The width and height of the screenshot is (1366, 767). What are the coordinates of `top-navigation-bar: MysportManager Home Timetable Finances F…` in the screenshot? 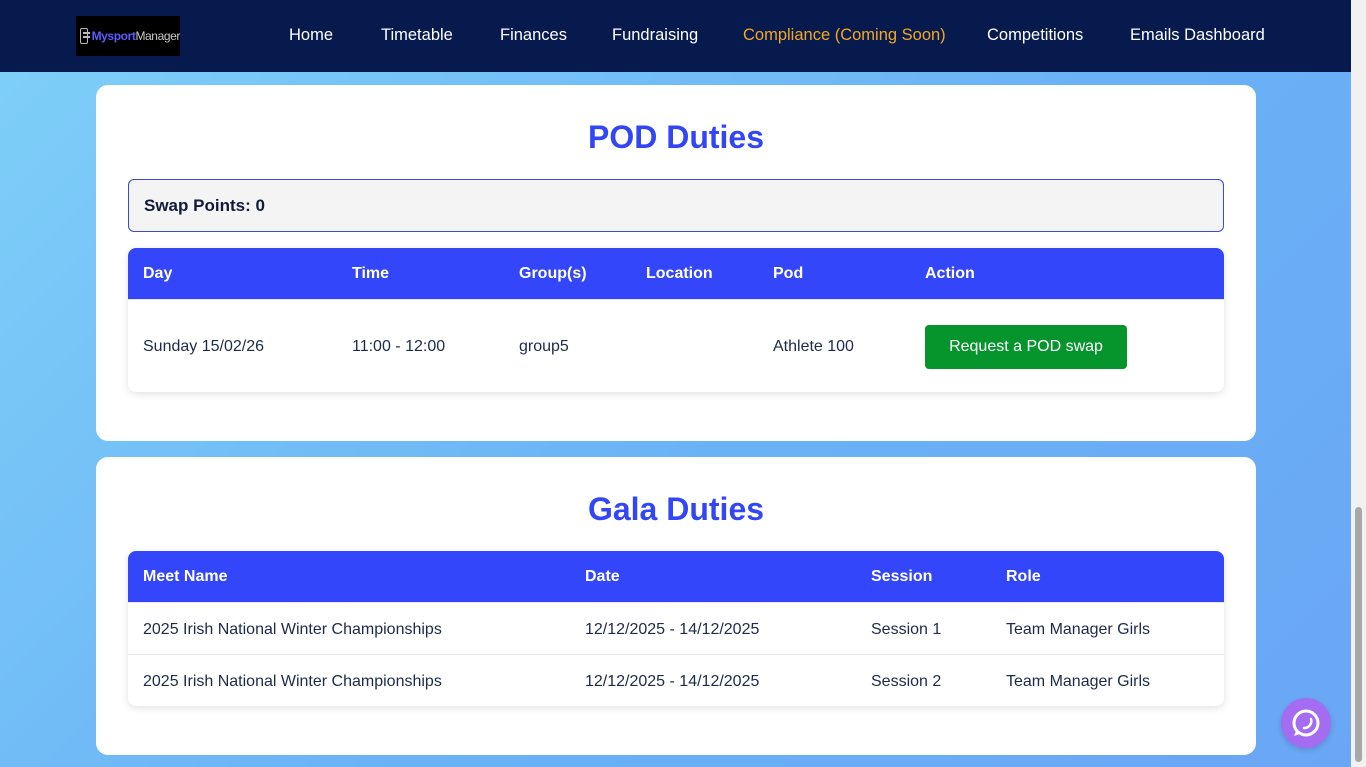 It's located at (675, 36).